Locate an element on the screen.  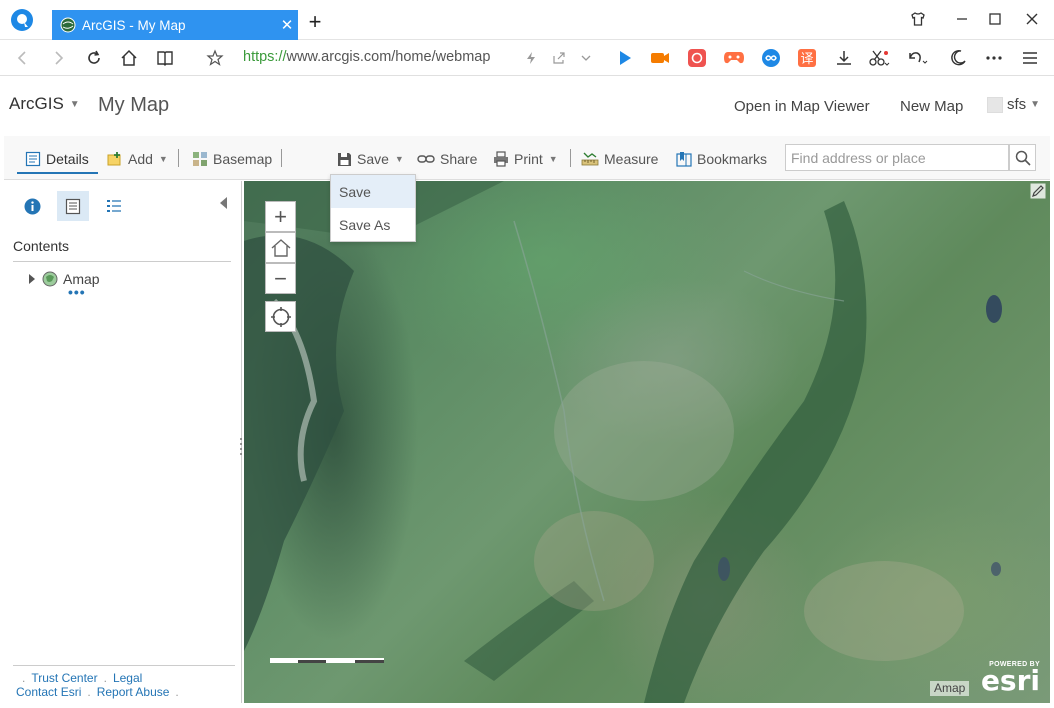
content-tab is located at coordinates (73, 206).